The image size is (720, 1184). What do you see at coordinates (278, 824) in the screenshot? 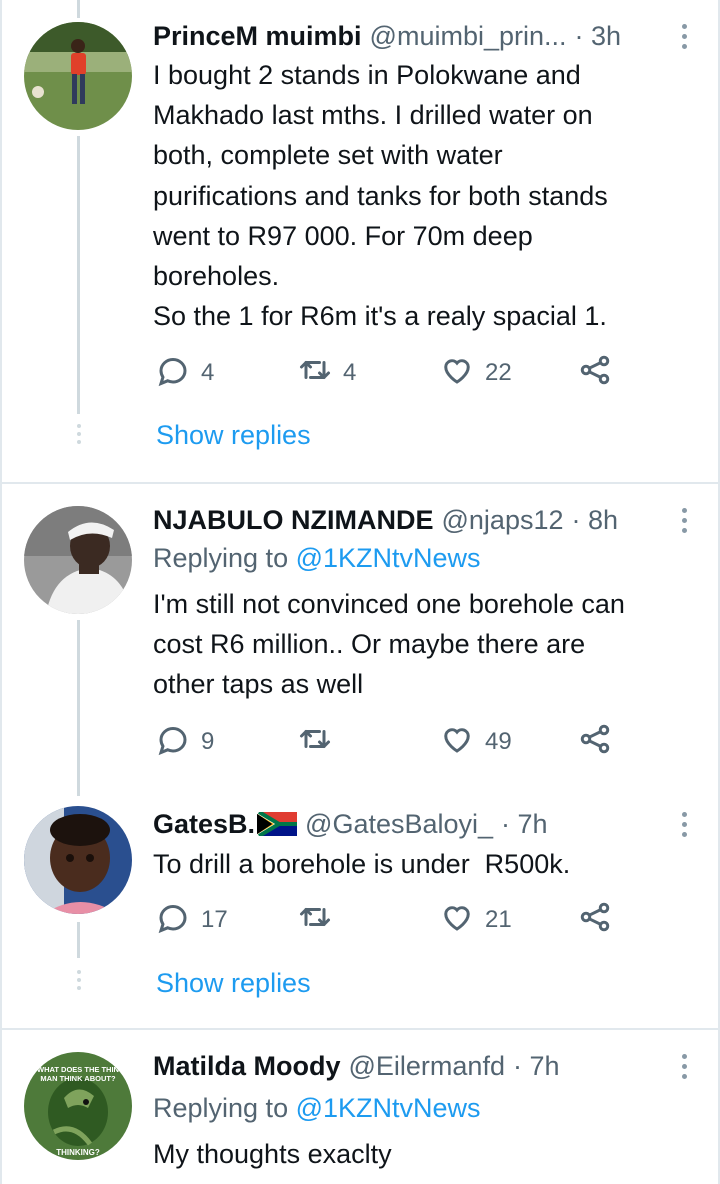
I see `south-africa-flag-icon` at bounding box center [278, 824].